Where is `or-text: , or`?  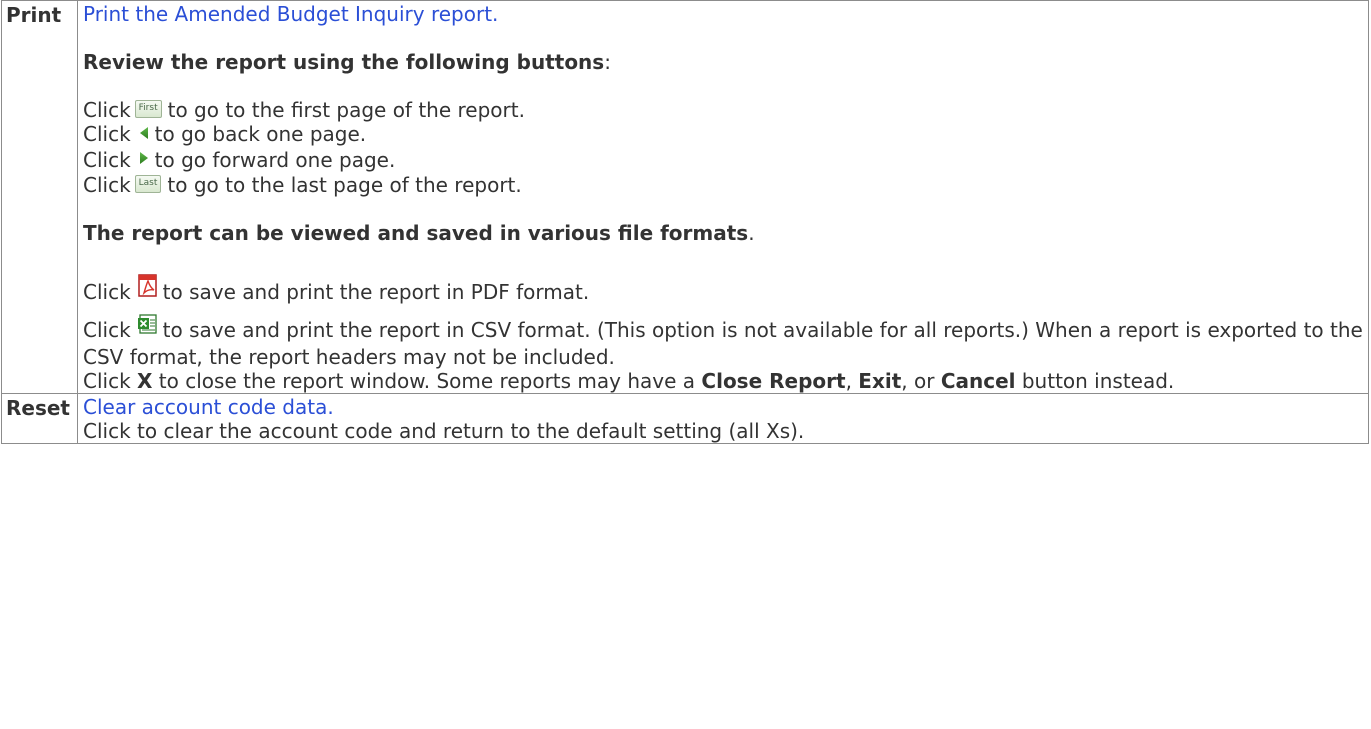
or-text: , or is located at coordinates (918, 381).